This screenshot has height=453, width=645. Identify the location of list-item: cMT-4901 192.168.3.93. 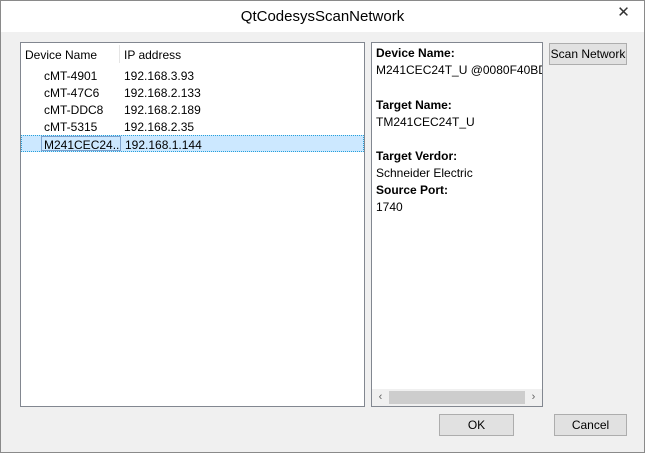
(192, 75).